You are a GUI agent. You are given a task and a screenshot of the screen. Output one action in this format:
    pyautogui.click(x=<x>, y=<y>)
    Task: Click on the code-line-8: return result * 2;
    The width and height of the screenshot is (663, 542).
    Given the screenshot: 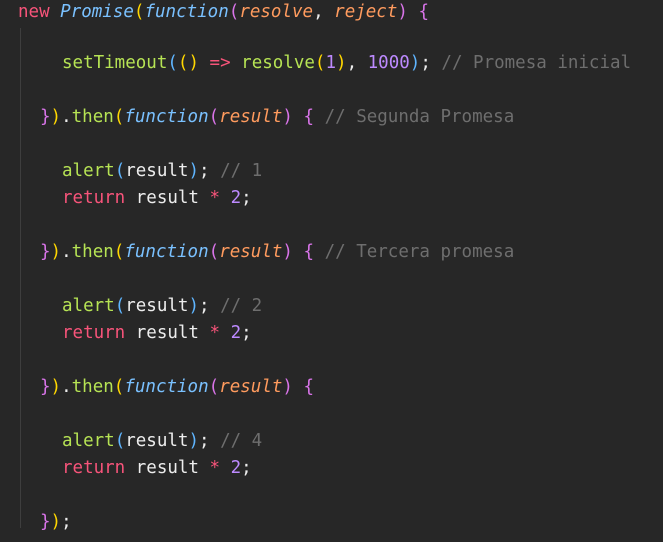 What is the action you would take?
    pyautogui.click(x=157, y=333)
    